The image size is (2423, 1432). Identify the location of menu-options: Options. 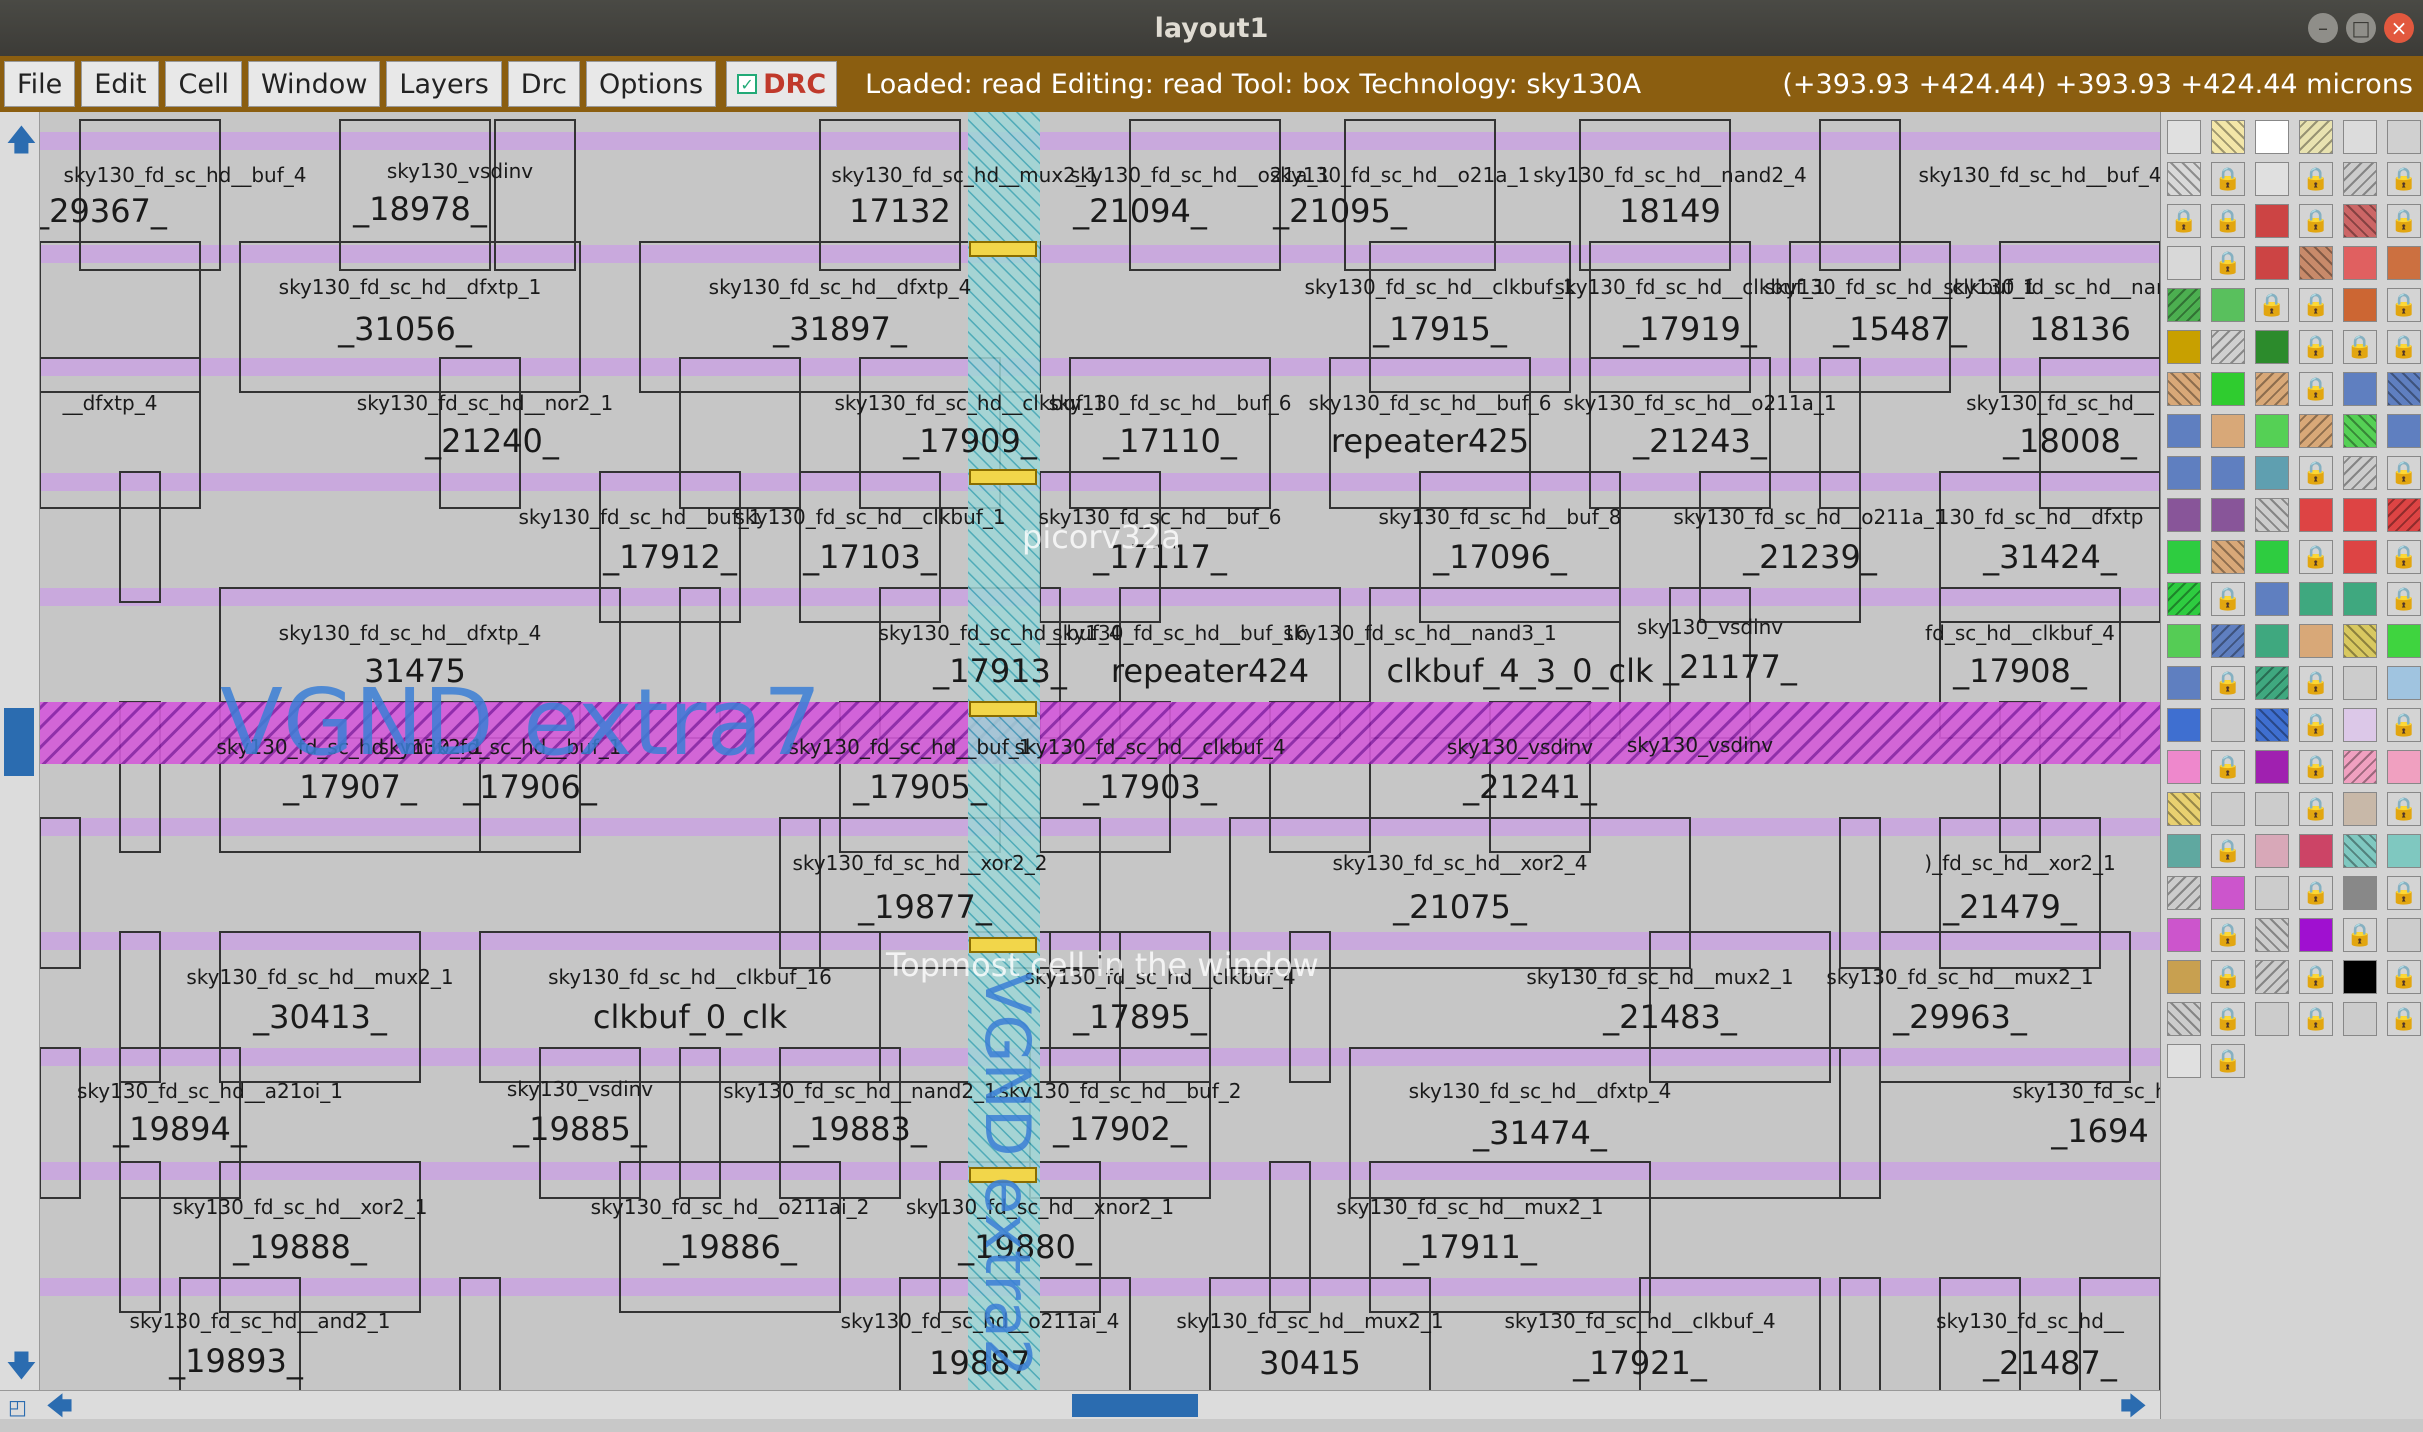
(651, 84).